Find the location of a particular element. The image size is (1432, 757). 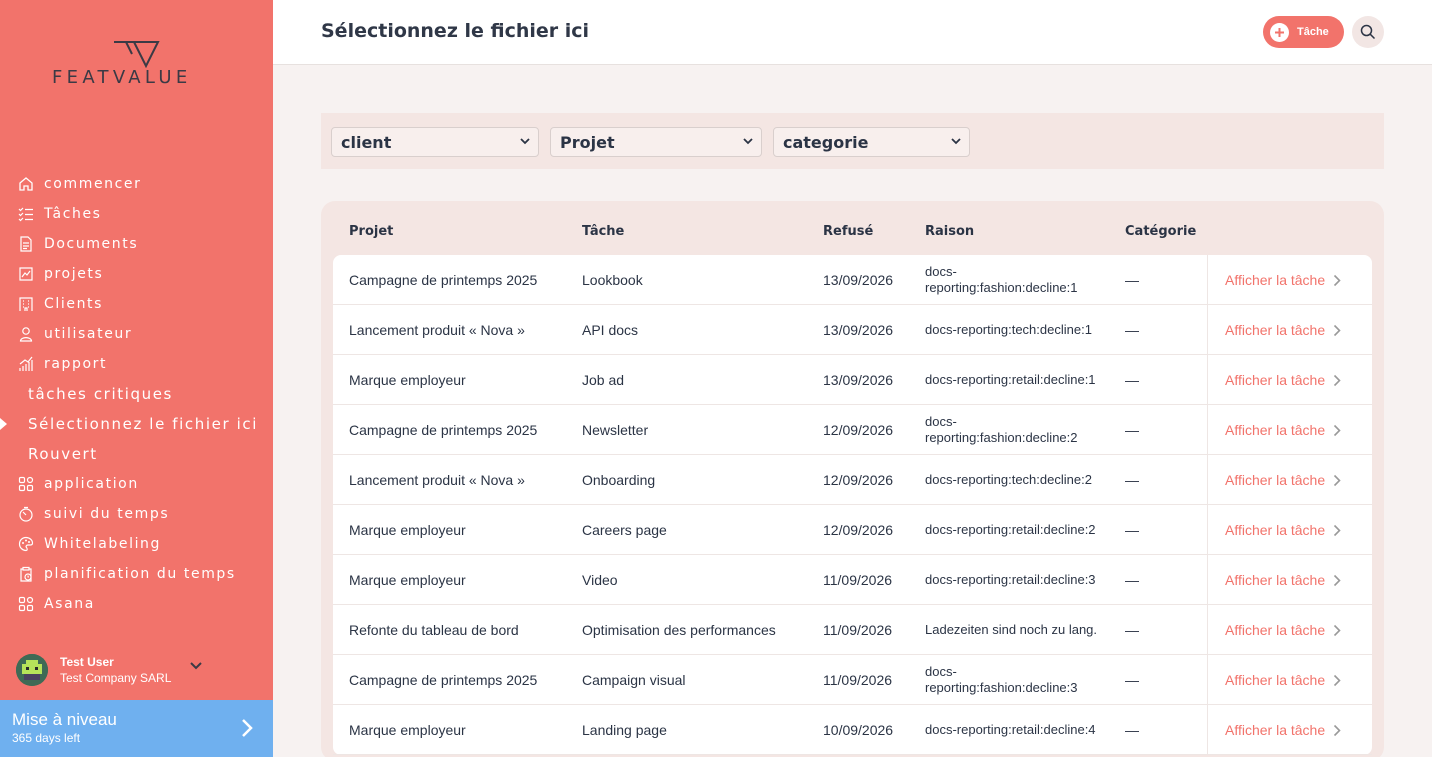

sidebar-item-label: Sélectionnez le fichier ici is located at coordinates (143, 424).